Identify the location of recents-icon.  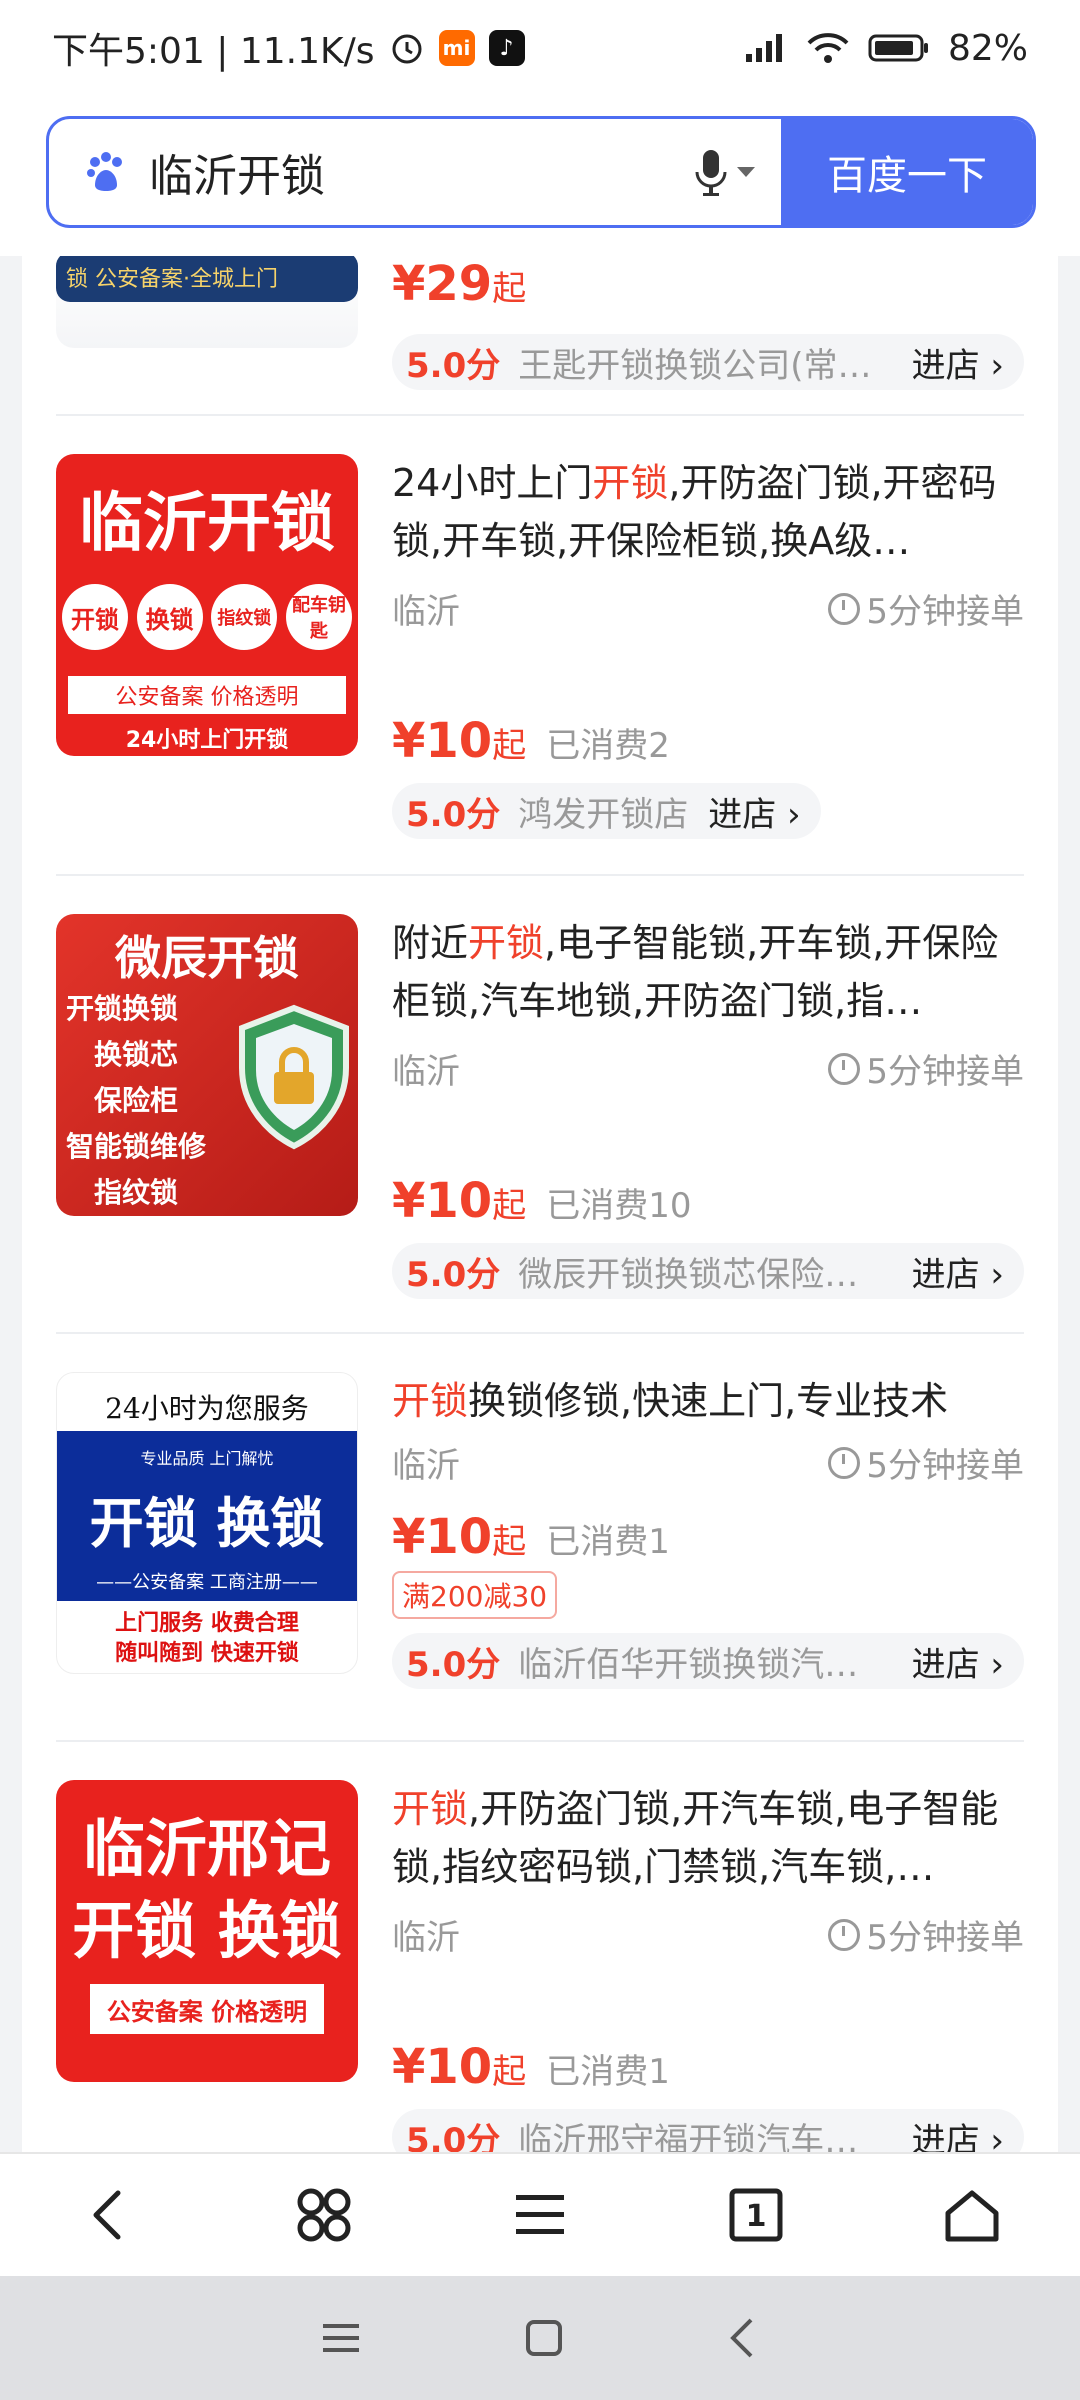
(341, 2338).